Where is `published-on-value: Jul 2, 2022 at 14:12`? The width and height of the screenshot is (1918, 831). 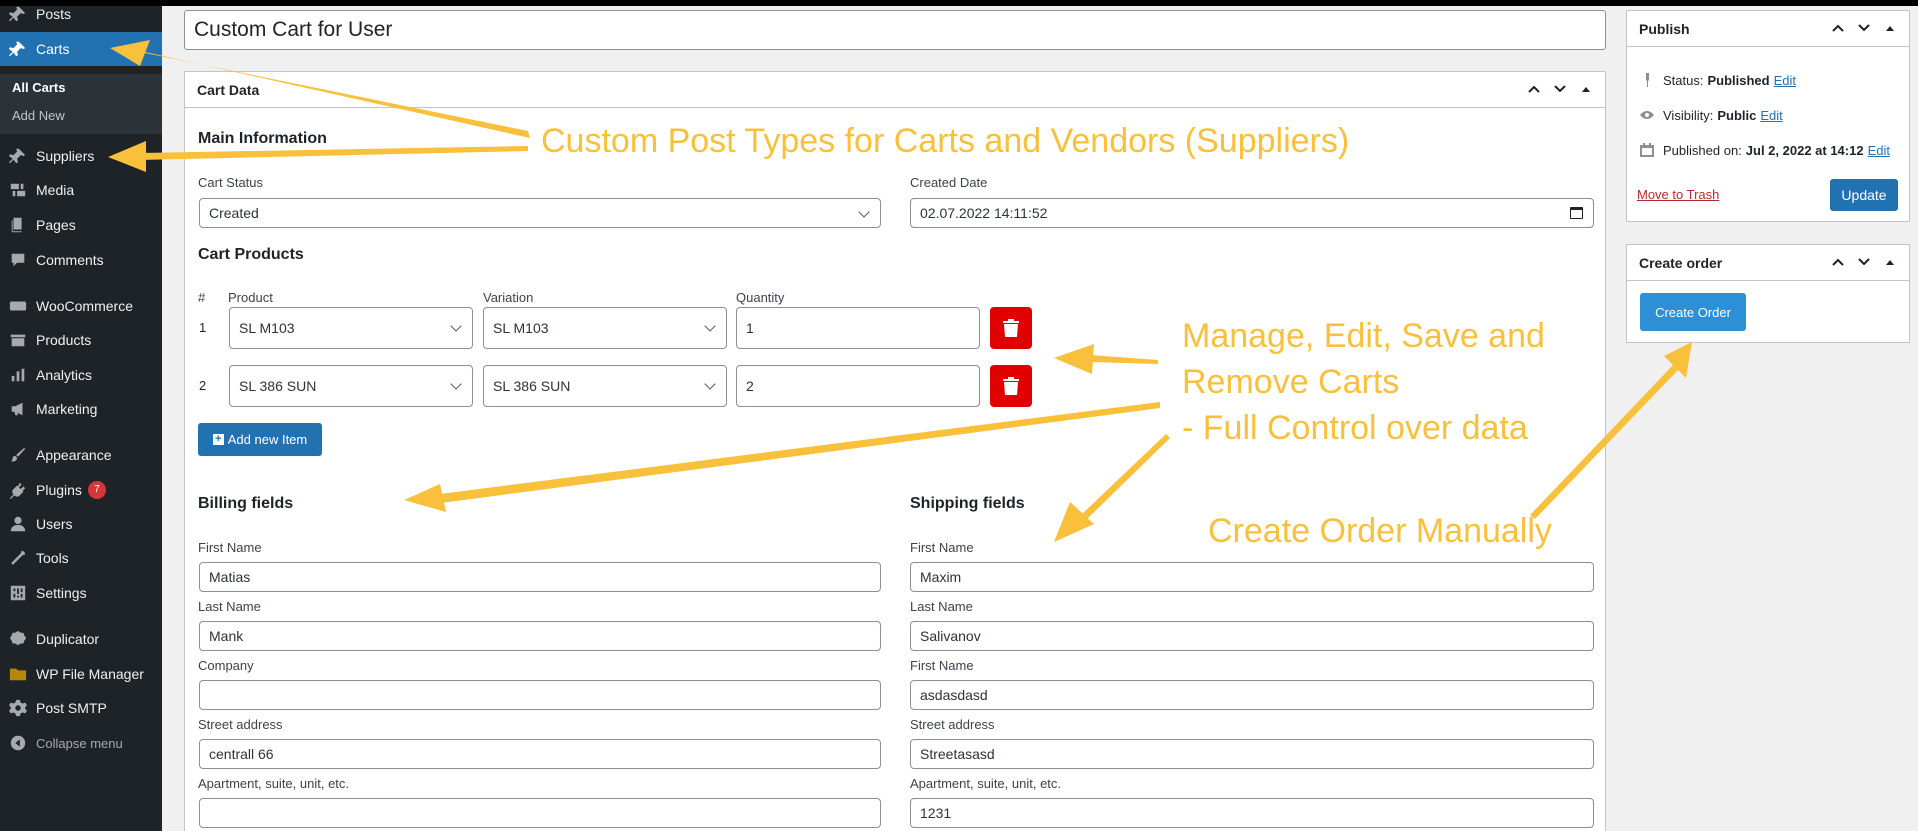 published-on-value: Jul 2, 2022 at 14:12 is located at coordinates (1804, 150).